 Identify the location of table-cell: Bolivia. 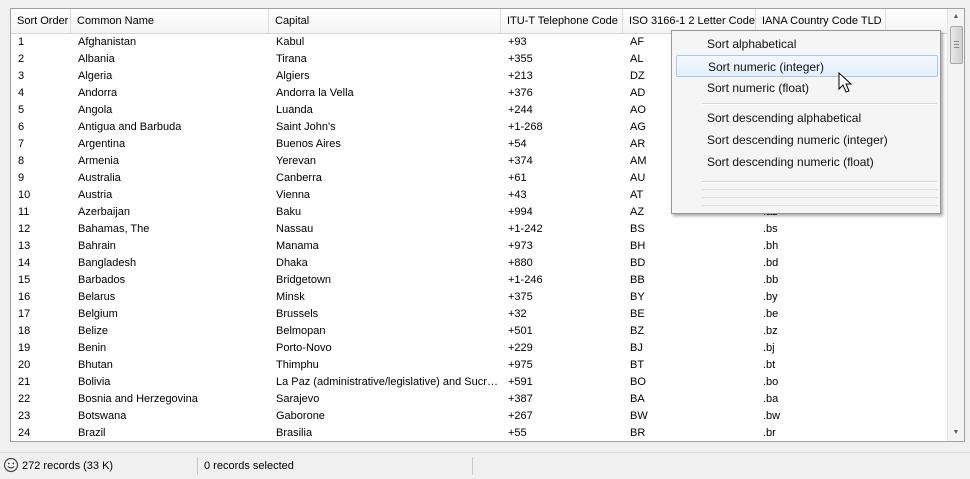
(94, 382).